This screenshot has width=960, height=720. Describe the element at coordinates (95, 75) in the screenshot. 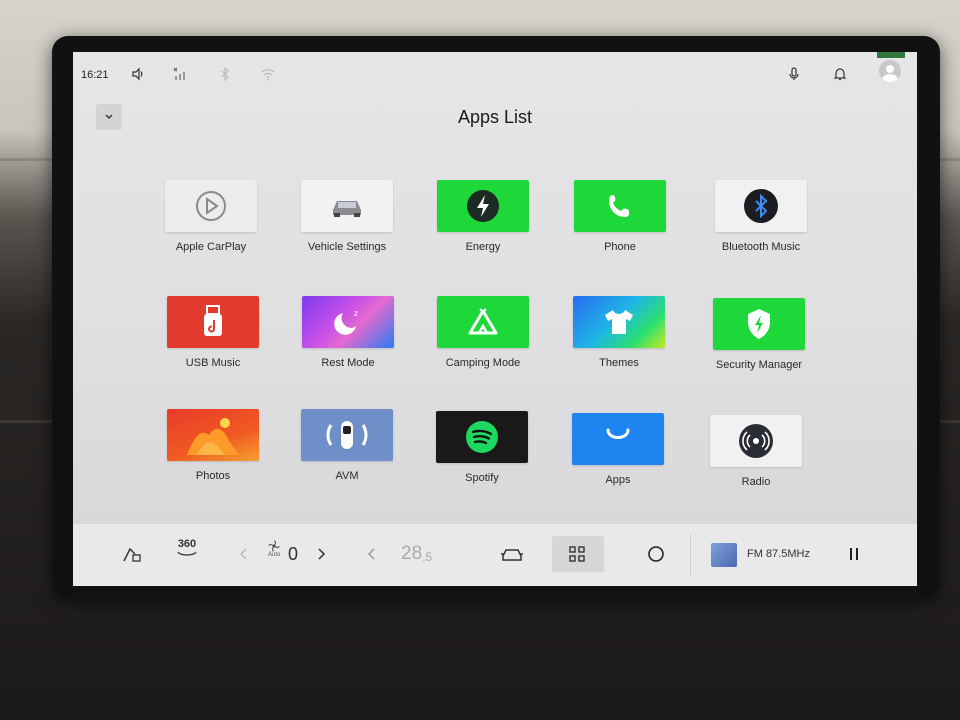

I see `clock: 16:21` at that location.